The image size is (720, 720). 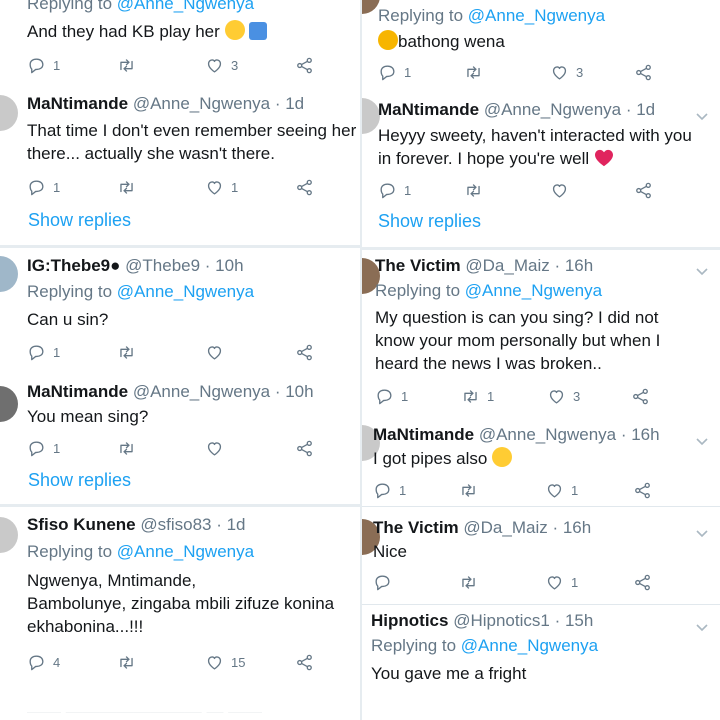 I want to click on timestamp: · 10h, so click(x=294, y=391).